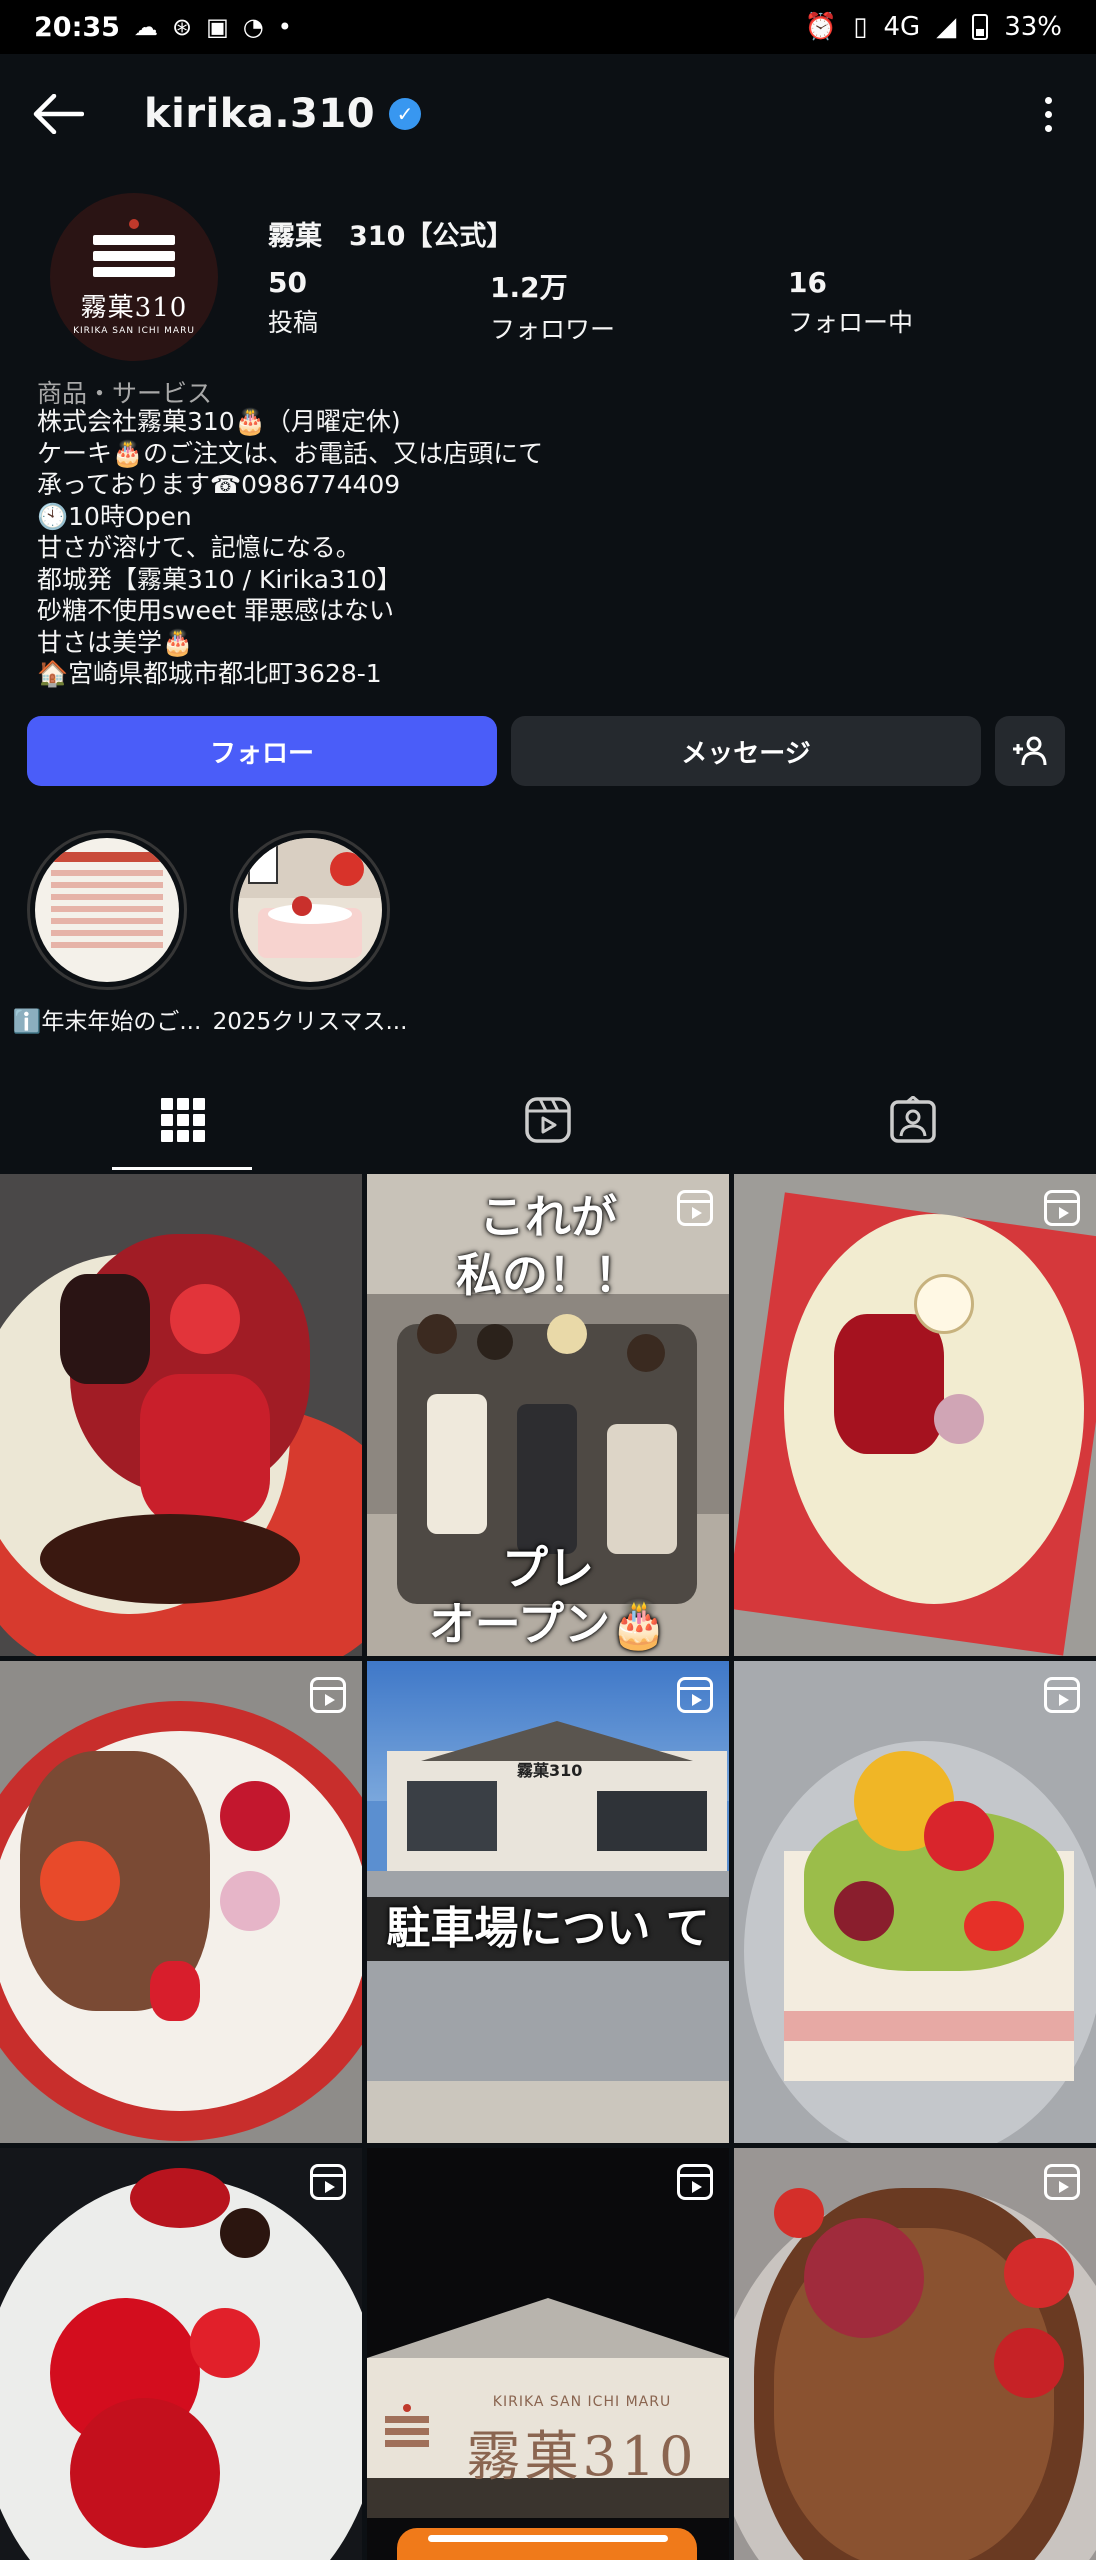  I want to click on posts-stat: 50 投稿, so click(379, 306).